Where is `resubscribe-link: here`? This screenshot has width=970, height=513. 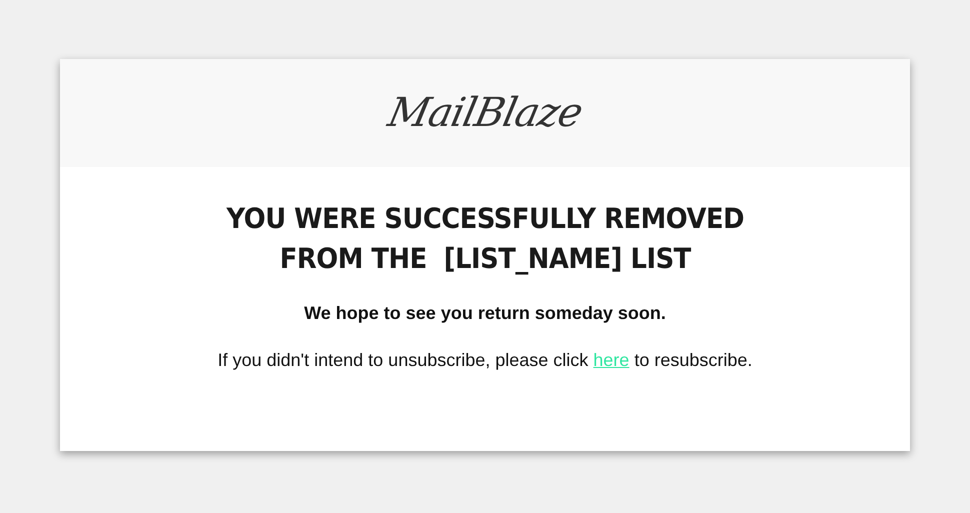
resubscribe-link: here is located at coordinates (611, 360).